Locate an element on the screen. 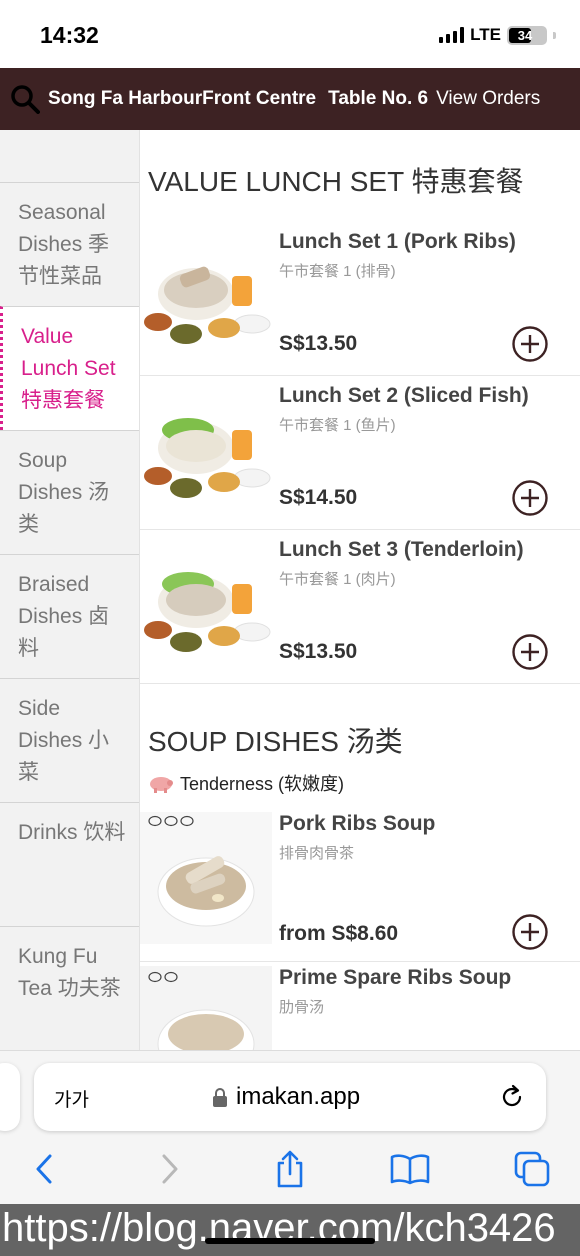 Image resolution: width=580 pixels, height=1256 pixels. status-bar: 14:32 LTE 34 is located at coordinates (290, 34).